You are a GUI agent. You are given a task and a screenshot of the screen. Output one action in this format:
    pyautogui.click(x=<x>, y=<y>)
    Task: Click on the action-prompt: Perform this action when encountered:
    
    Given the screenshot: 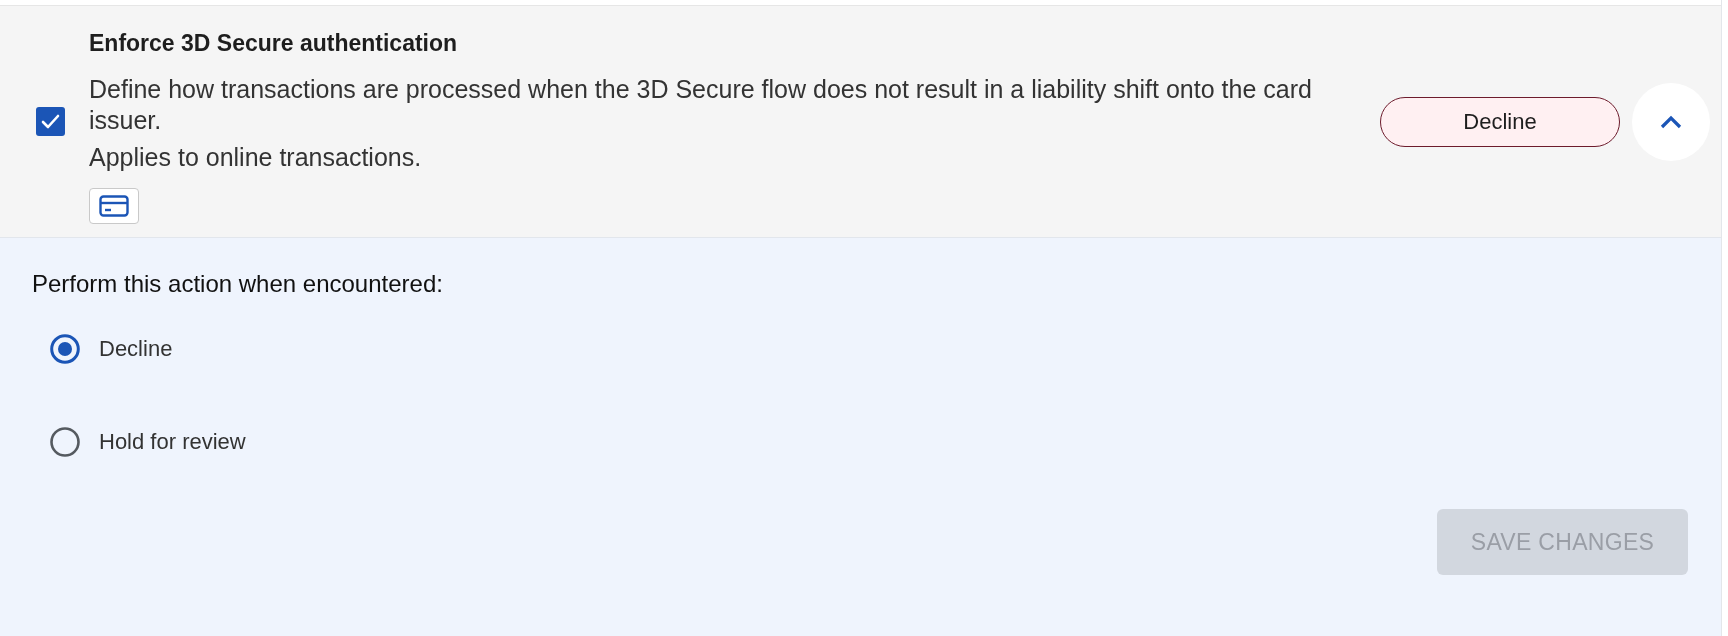 What is the action you would take?
    pyautogui.click(x=237, y=284)
    